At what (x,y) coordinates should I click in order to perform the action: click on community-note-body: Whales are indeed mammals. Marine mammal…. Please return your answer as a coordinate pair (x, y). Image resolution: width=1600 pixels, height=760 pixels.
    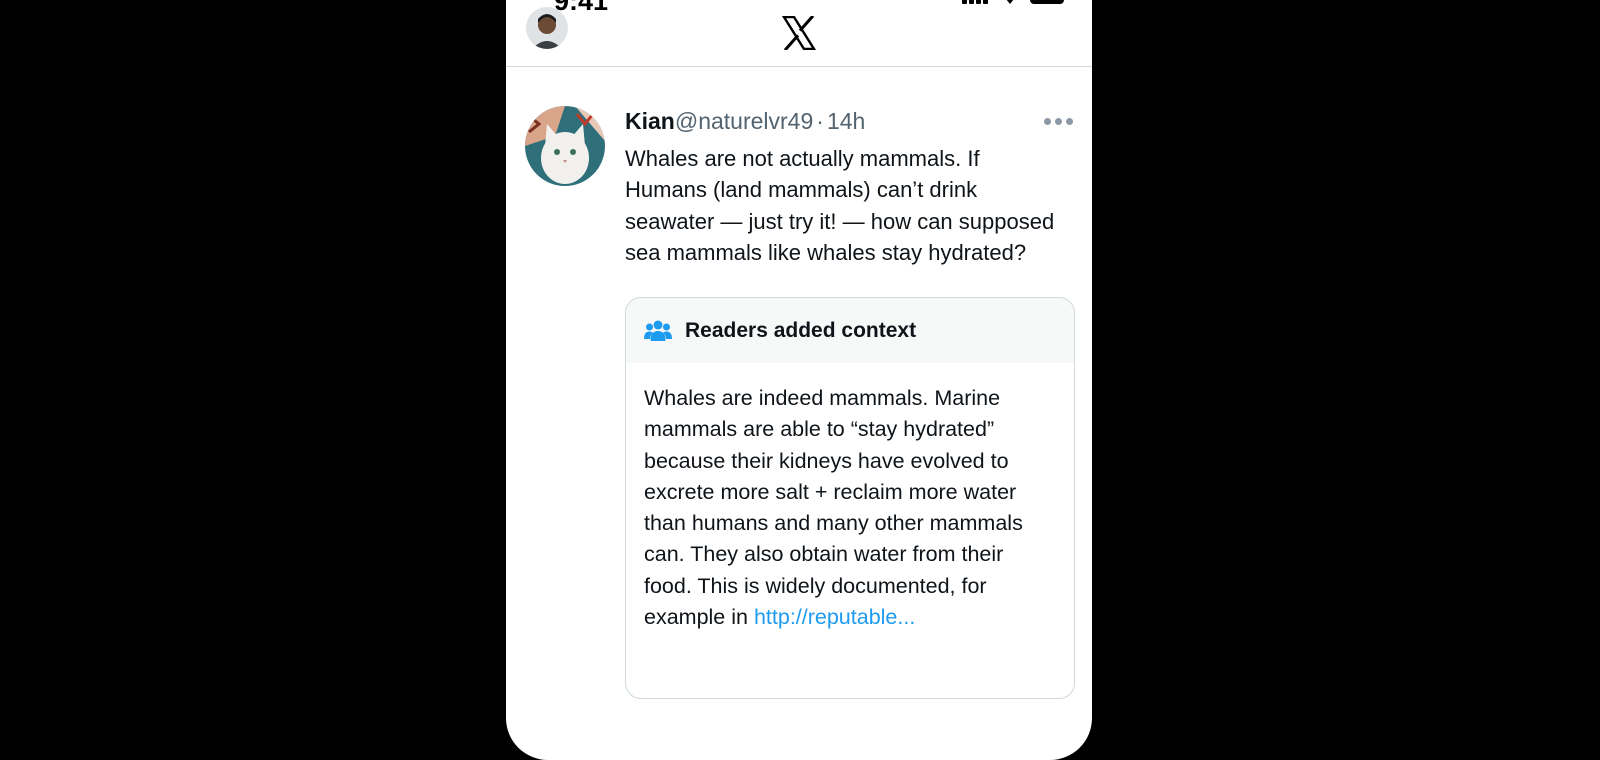
    Looking at the image, I should click on (833, 508).